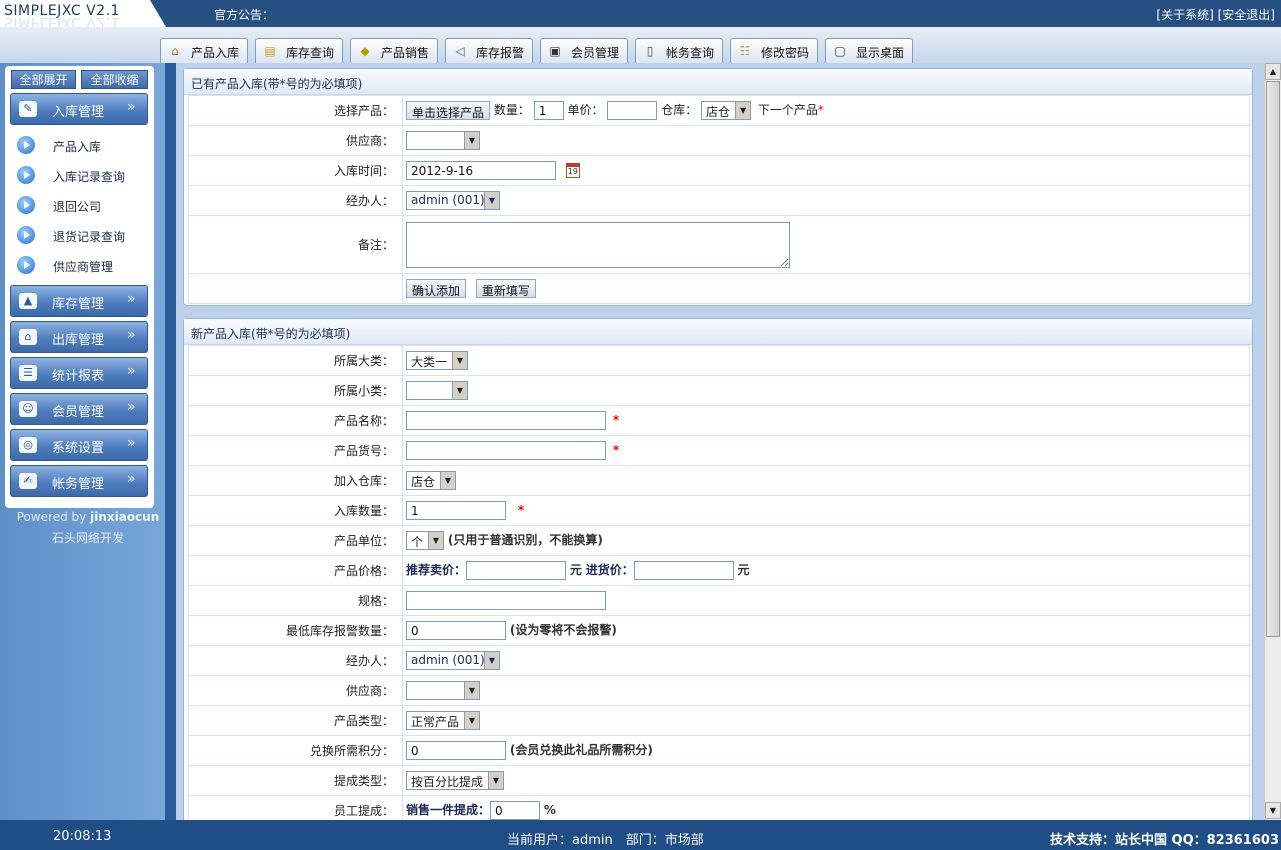  What do you see at coordinates (215, 53) in the screenshot?
I see `tab-label: 产品入库` at bounding box center [215, 53].